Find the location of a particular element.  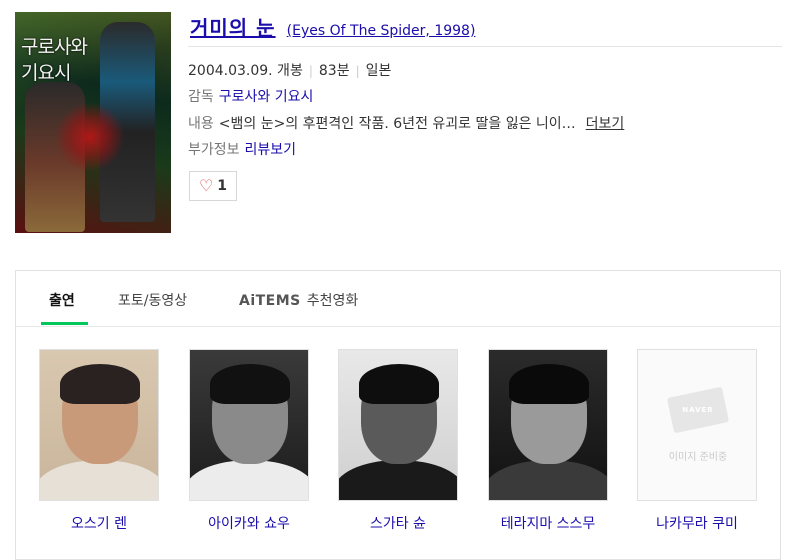

more-link: 더보기 is located at coordinates (605, 124).